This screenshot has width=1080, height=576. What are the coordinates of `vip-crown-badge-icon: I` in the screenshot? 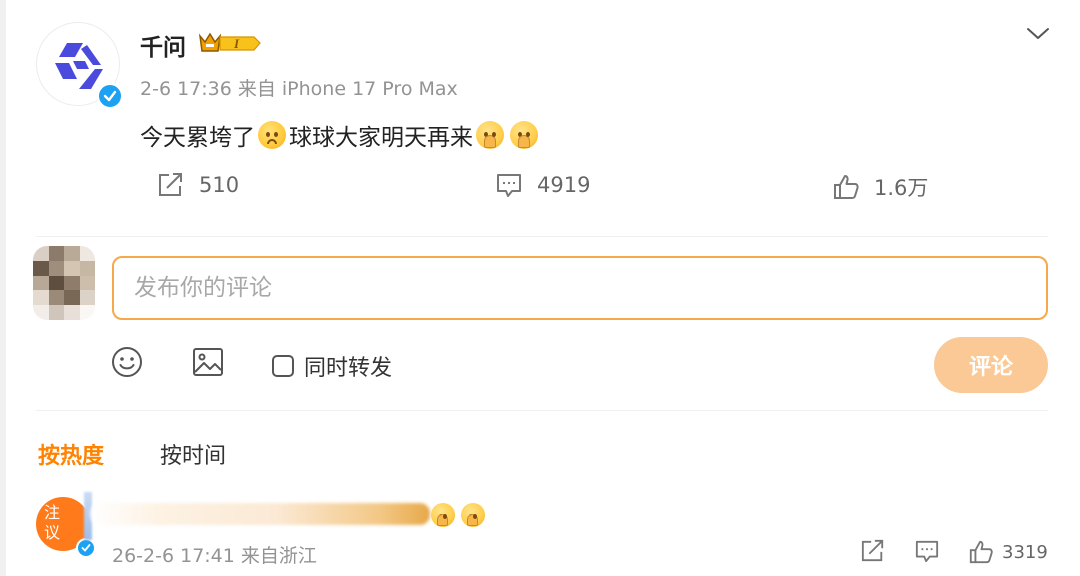 It's located at (229, 43).